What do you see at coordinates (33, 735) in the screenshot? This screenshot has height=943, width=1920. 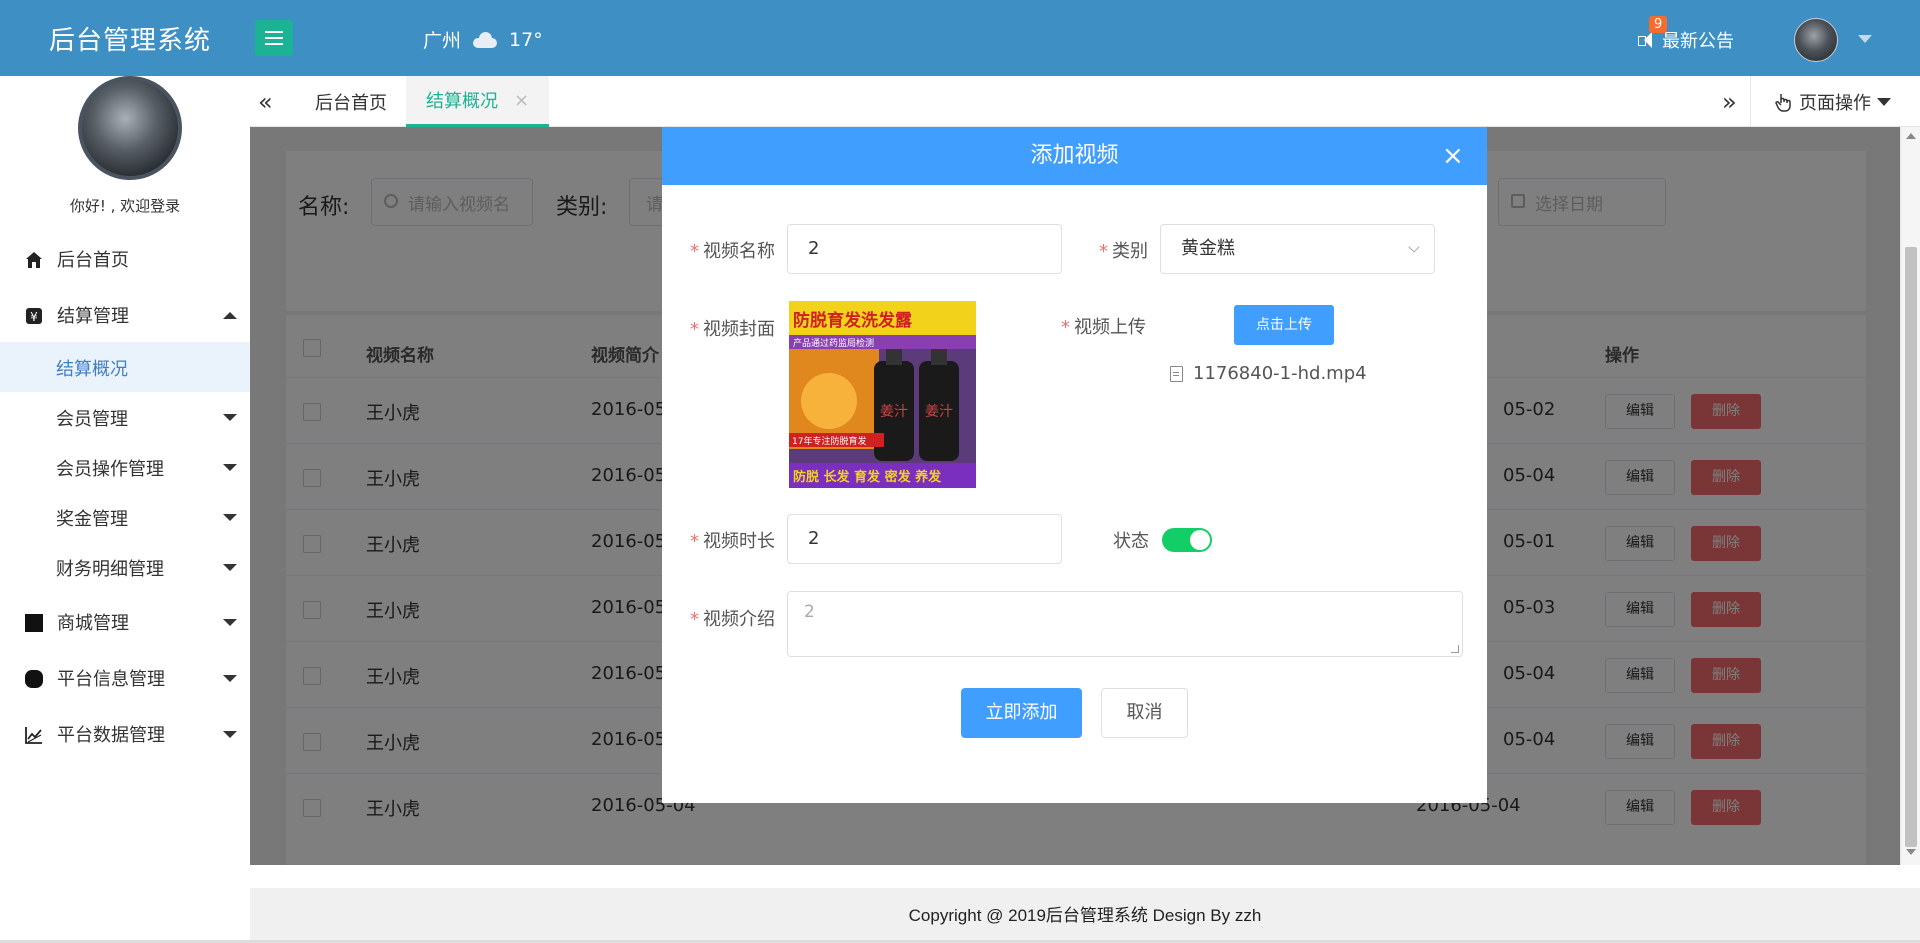 I see `chart-line-icon` at bounding box center [33, 735].